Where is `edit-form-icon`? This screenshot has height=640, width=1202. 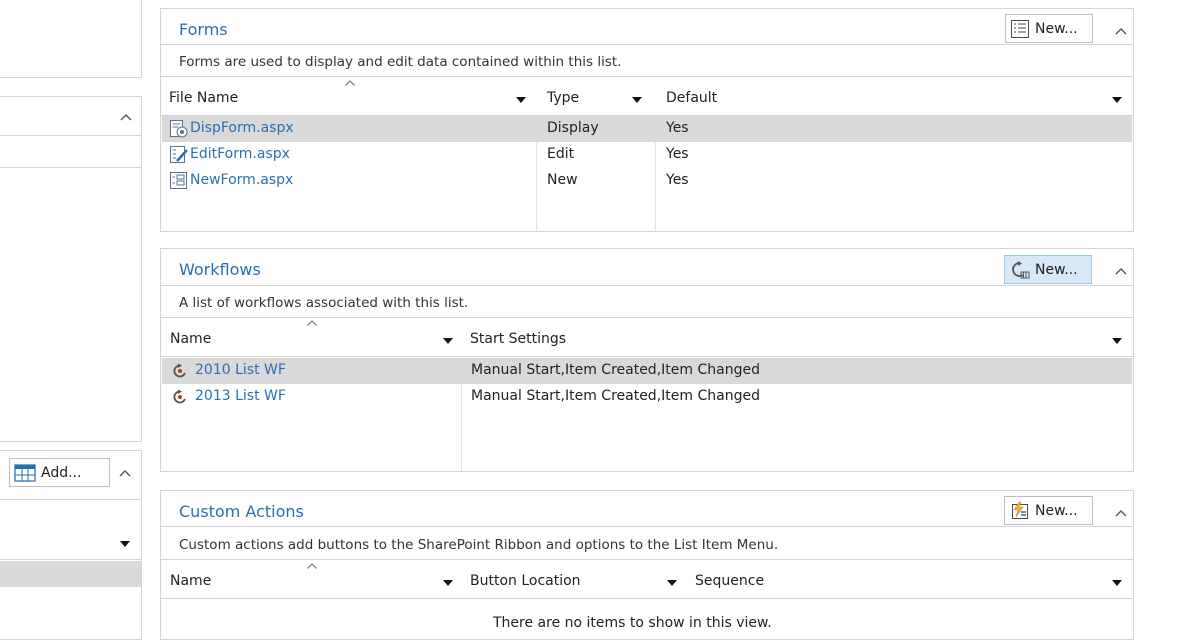
edit-form-icon is located at coordinates (179, 154).